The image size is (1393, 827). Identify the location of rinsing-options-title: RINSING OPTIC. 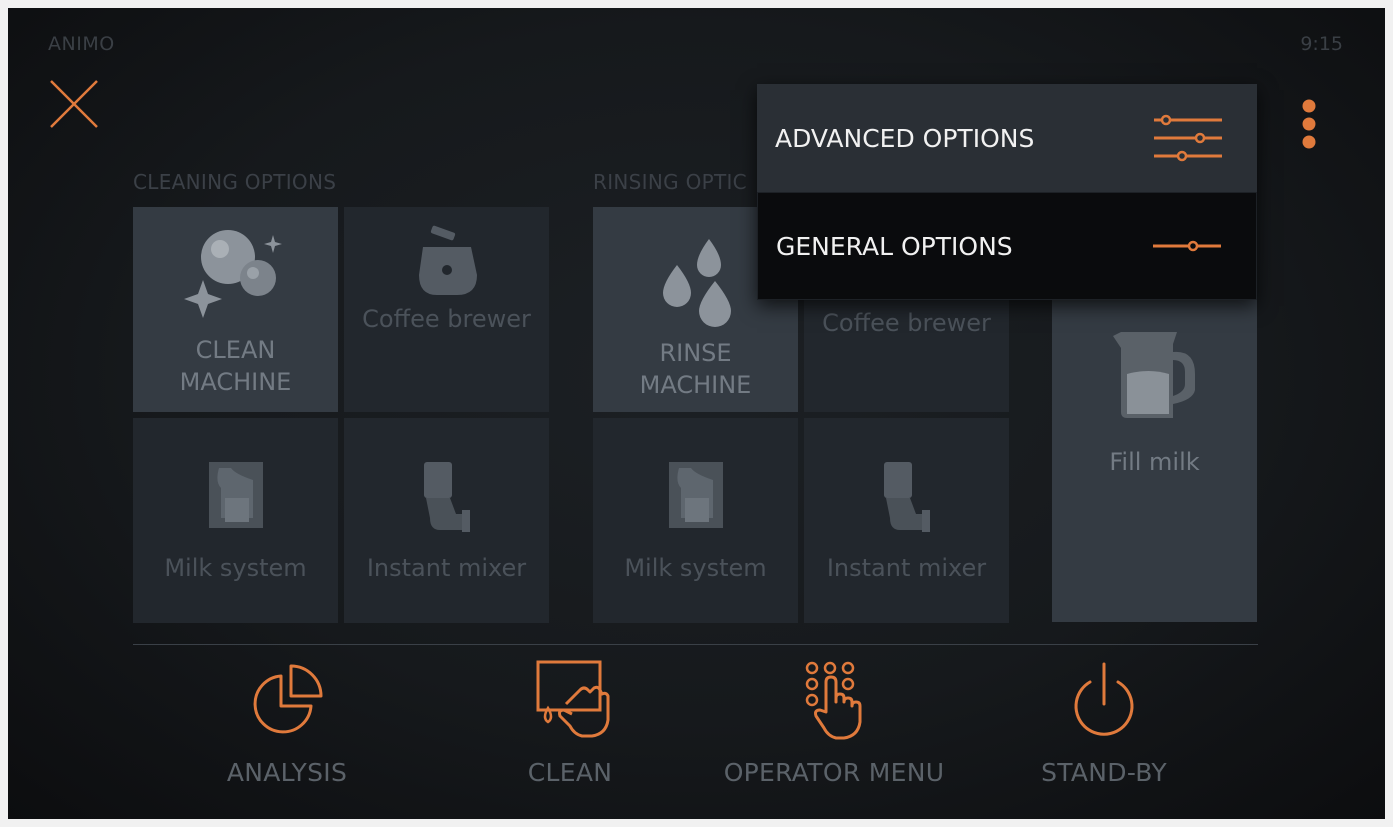
(670, 182).